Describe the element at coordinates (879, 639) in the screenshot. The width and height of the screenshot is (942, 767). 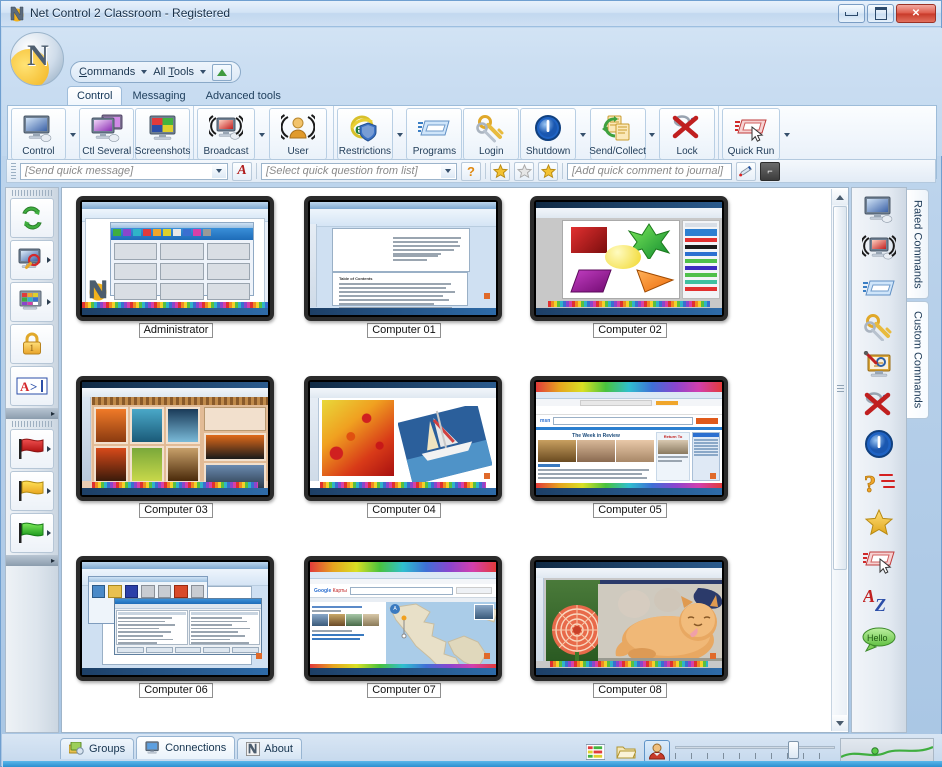
I see `right-dock-hello-message: Hello` at that location.